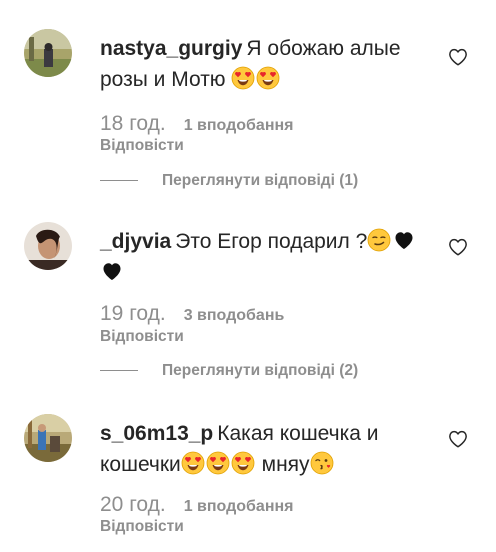 This screenshot has width=496, height=552. What do you see at coordinates (379, 240) in the screenshot?
I see `smirking-face-emoji` at bounding box center [379, 240].